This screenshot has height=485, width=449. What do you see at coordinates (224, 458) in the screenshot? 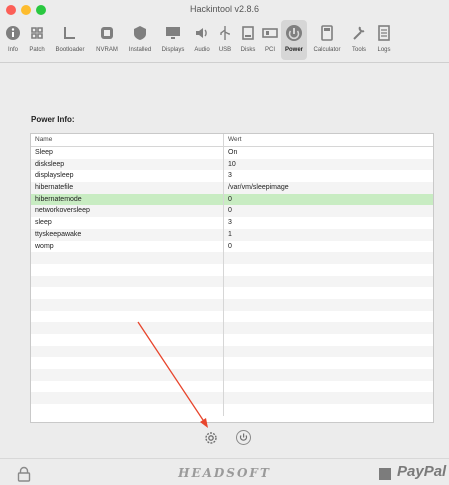
I see `footer-divider` at bounding box center [224, 458].